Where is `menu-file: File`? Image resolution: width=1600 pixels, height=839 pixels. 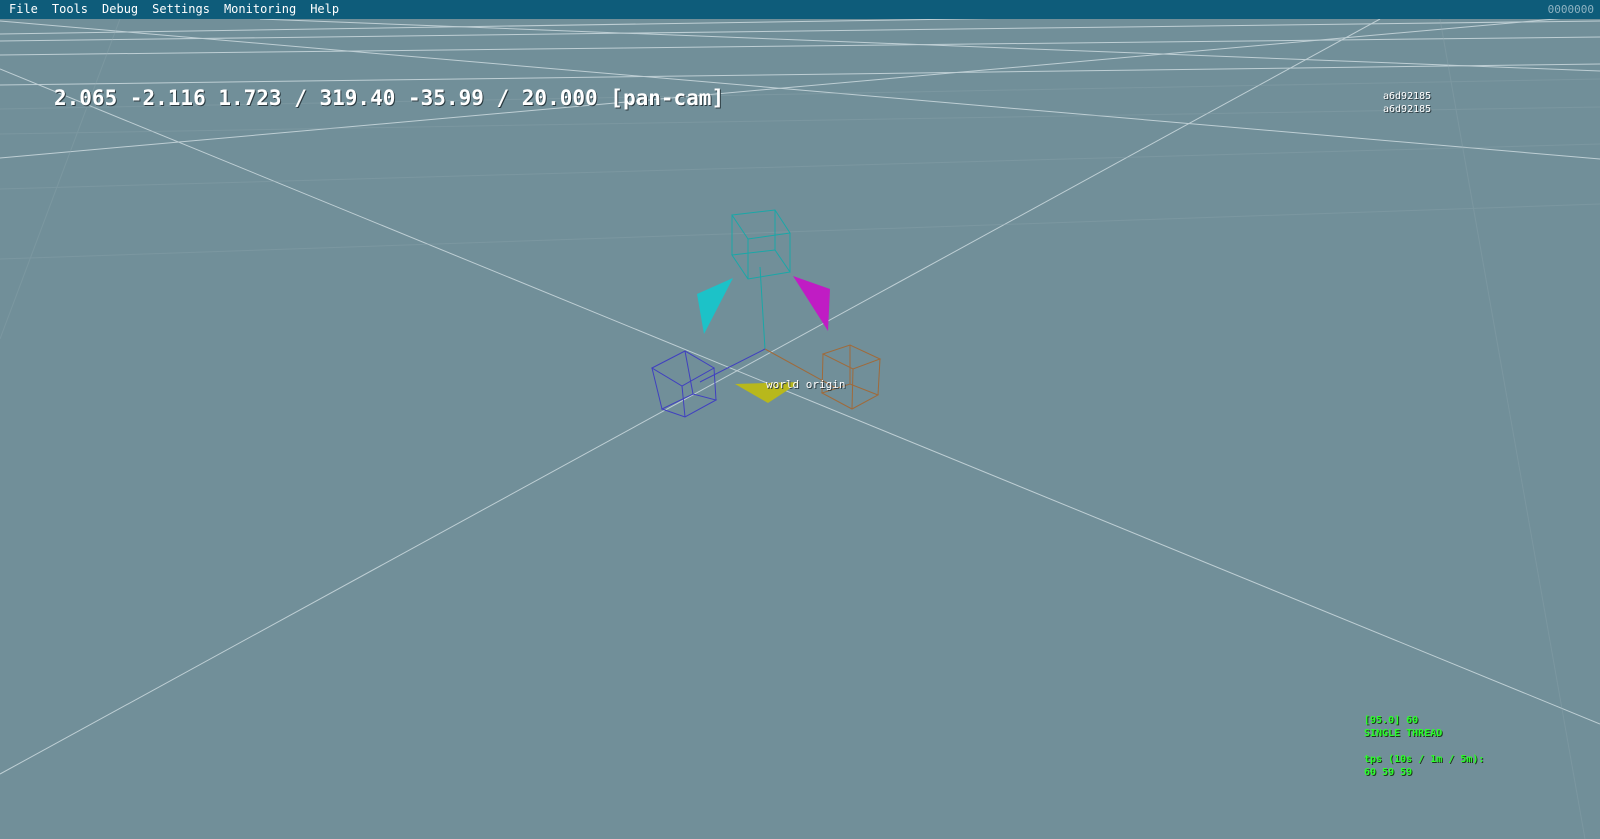 menu-file: File is located at coordinates (22, 9).